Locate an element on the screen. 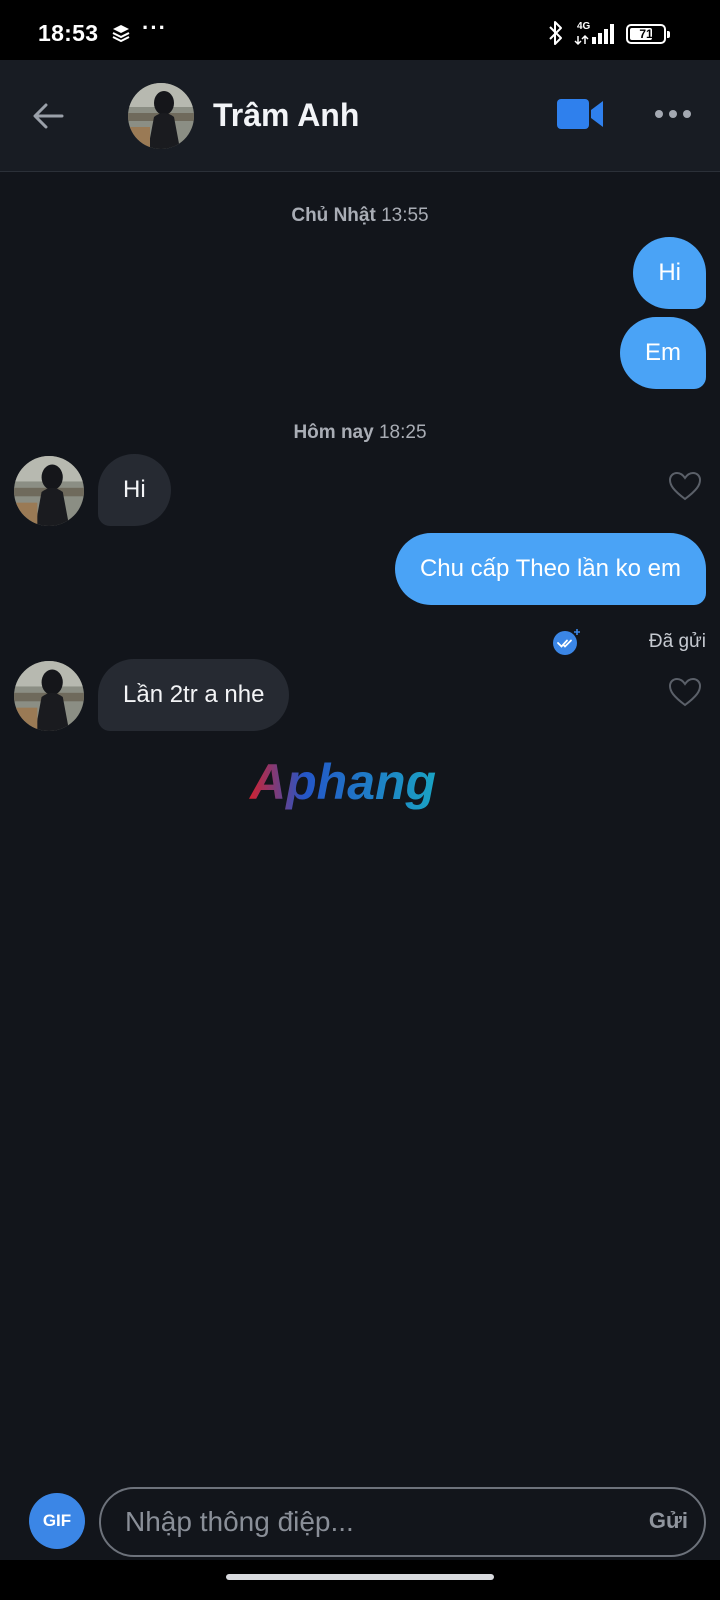  navigation-bar is located at coordinates (360, 1580).